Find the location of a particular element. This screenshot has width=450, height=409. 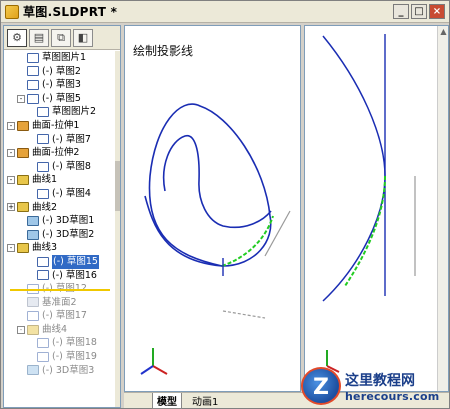

side-curve-lower is located at coordinates (354, 238).